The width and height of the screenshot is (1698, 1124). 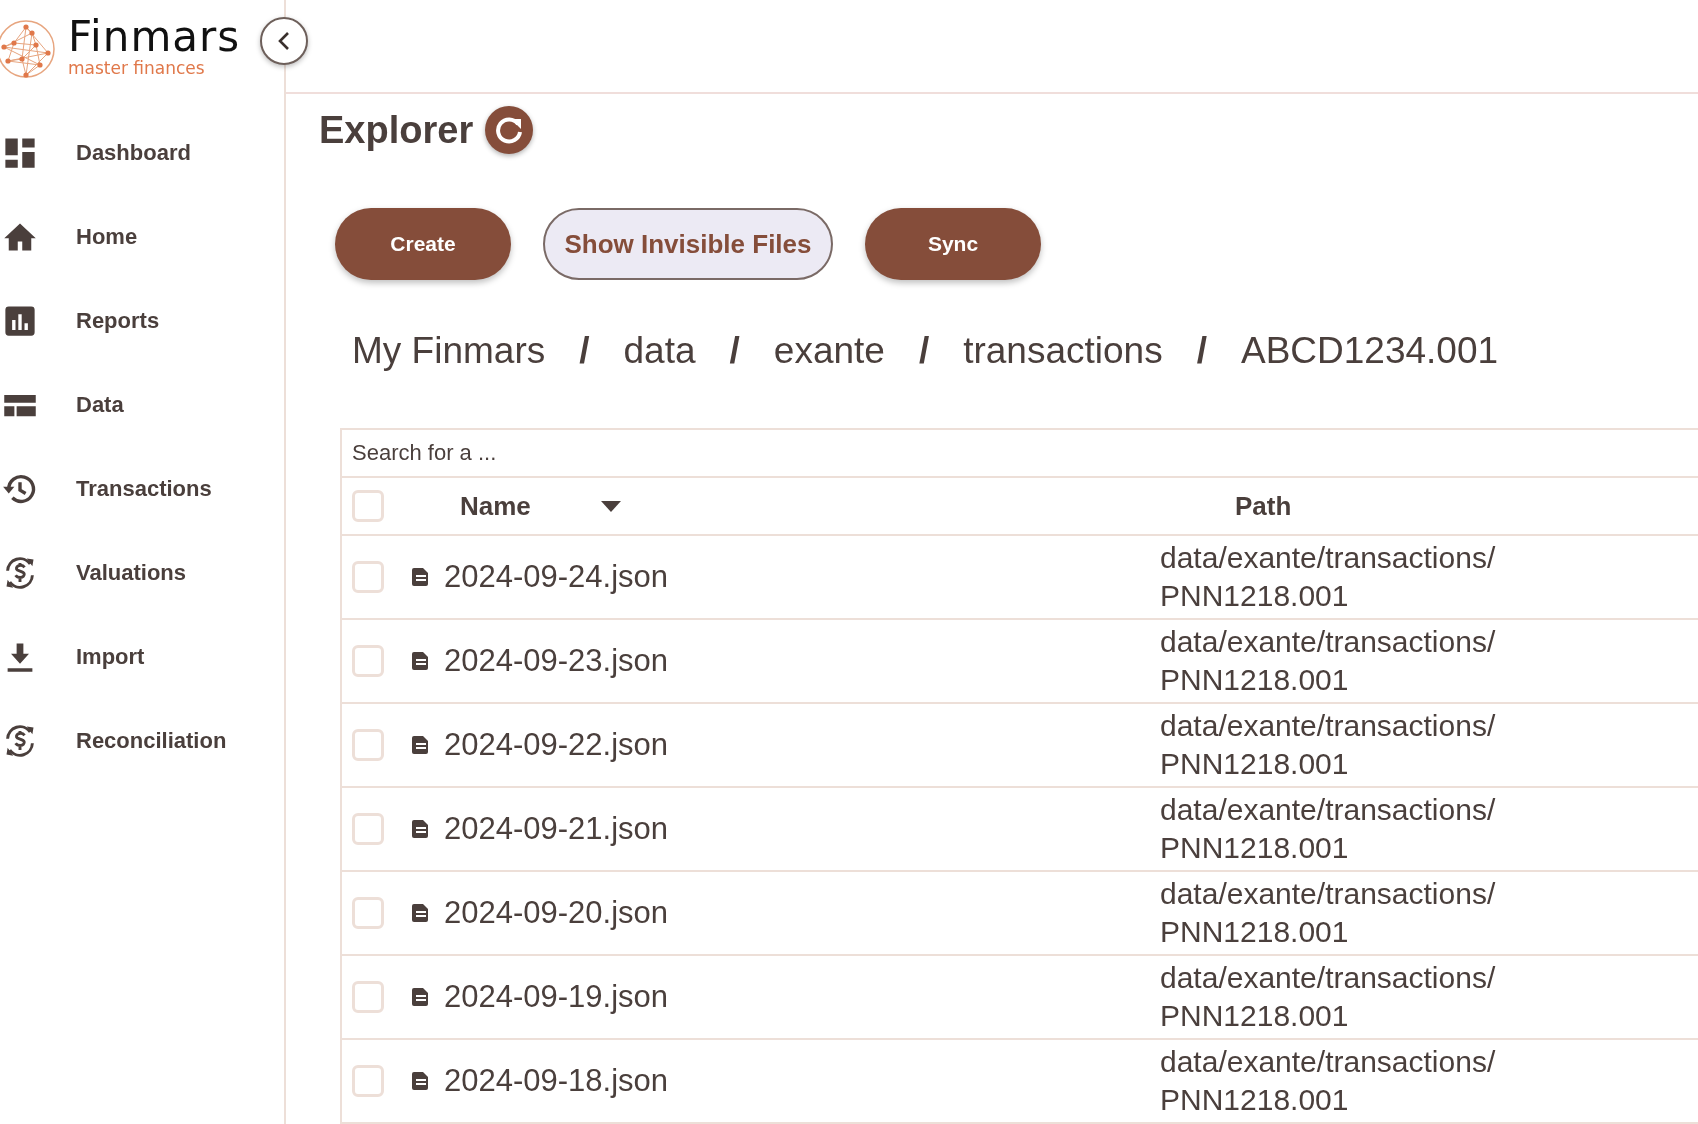 What do you see at coordinates (556, 913) in the screenshot?
I see `file-name: 2024-09-20.json` at bounding box center [556, 913].